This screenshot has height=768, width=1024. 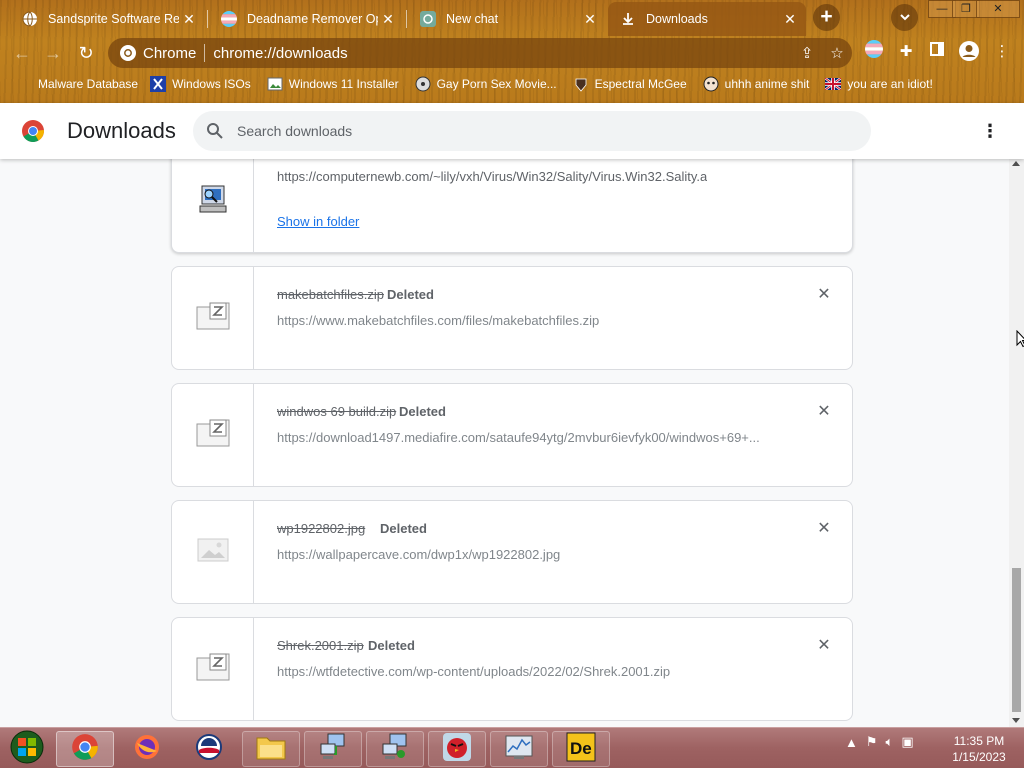 I want to click on start-button, so click(x=27, y=748).